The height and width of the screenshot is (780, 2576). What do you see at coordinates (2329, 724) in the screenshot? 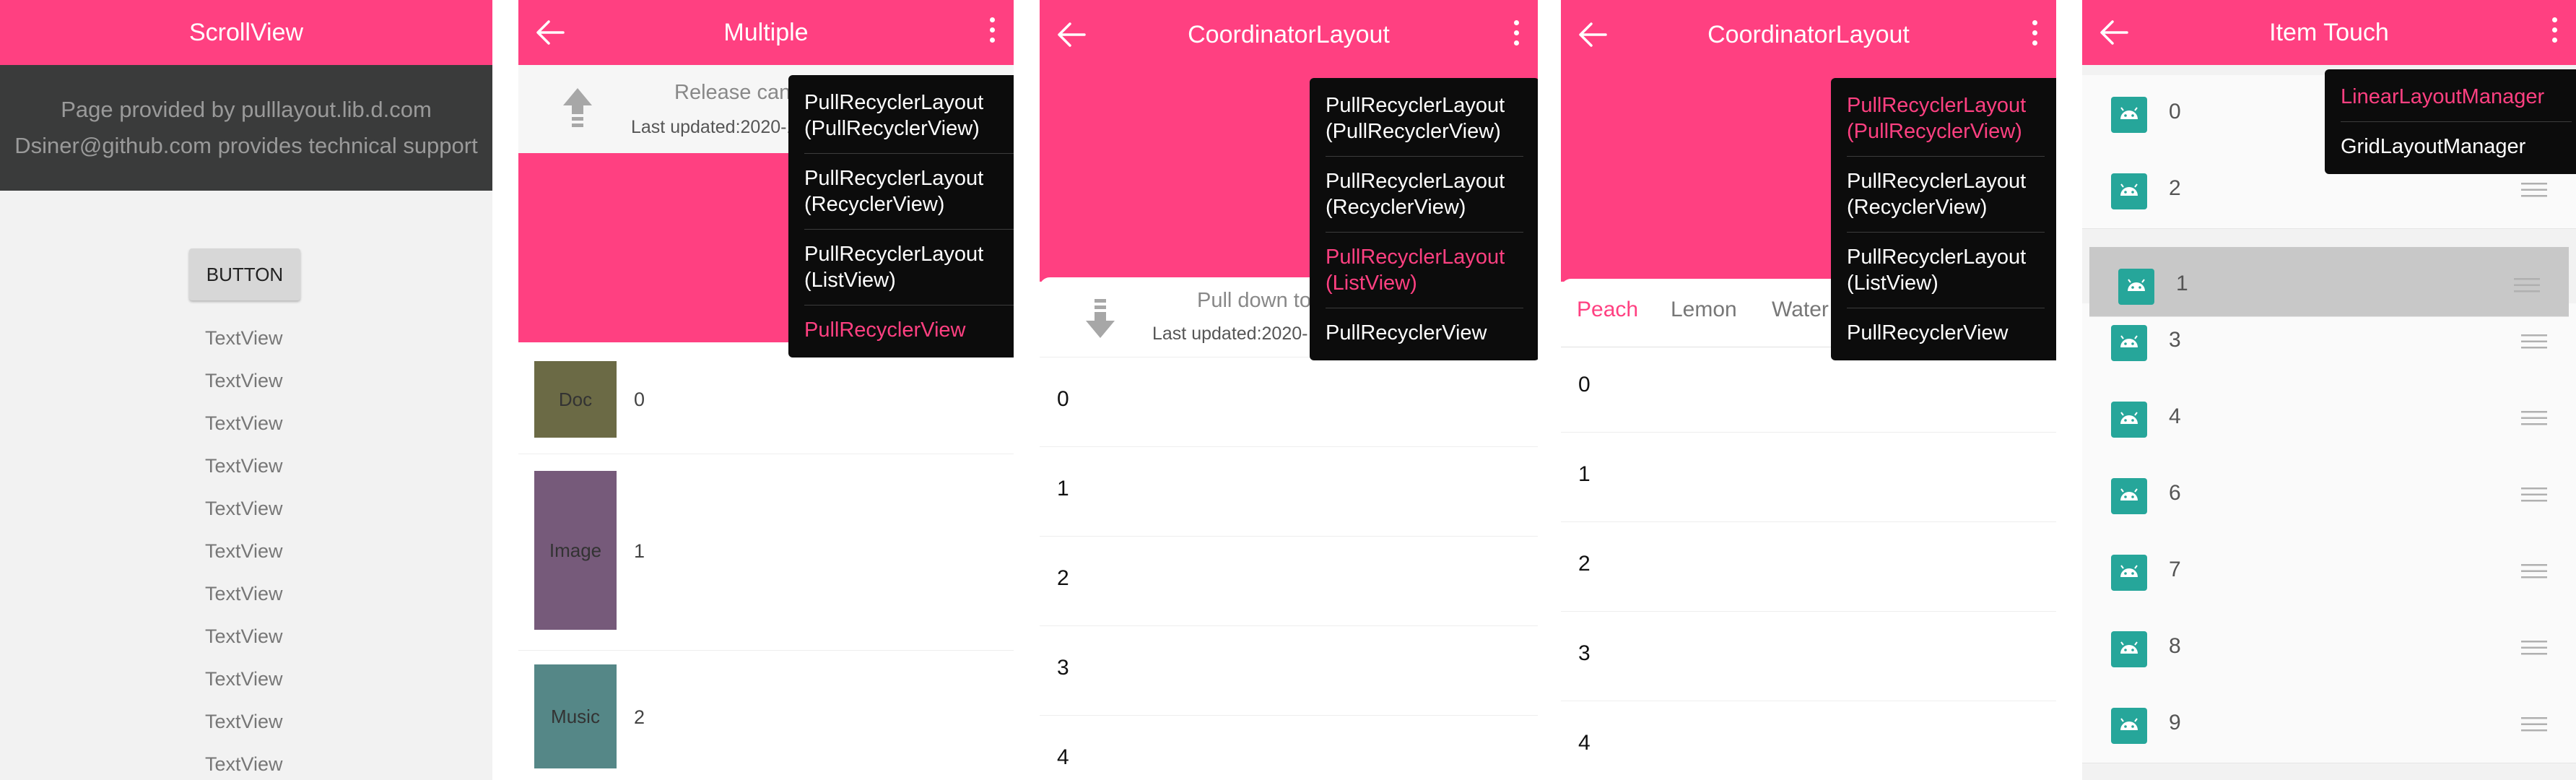
I see `list-item: 9` at bounding box center [2329, 724].